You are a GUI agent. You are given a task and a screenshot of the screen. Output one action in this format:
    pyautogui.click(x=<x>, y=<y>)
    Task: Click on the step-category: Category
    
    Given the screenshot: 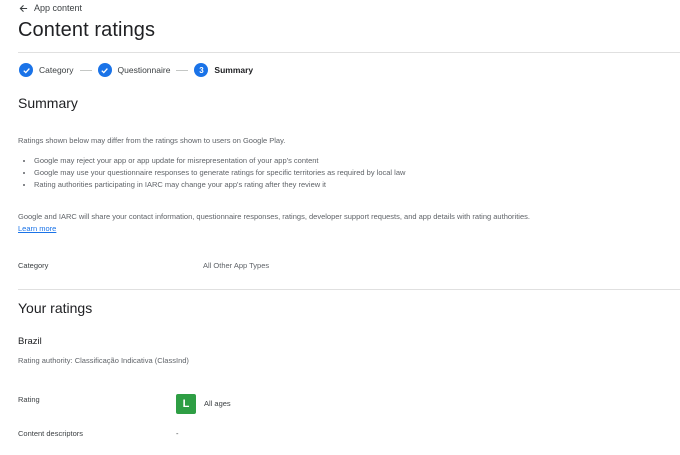 What is the action you would take?
    pyautogui.click(x=46, y=70)
    